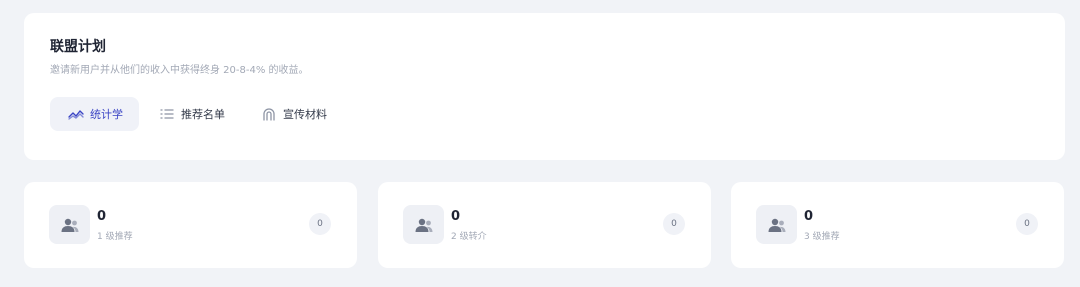 This screenshot has height=287, width=1080. Describe the element at coordinates (269, 114) in the screenshot. I see `magnet-icon` at that location.